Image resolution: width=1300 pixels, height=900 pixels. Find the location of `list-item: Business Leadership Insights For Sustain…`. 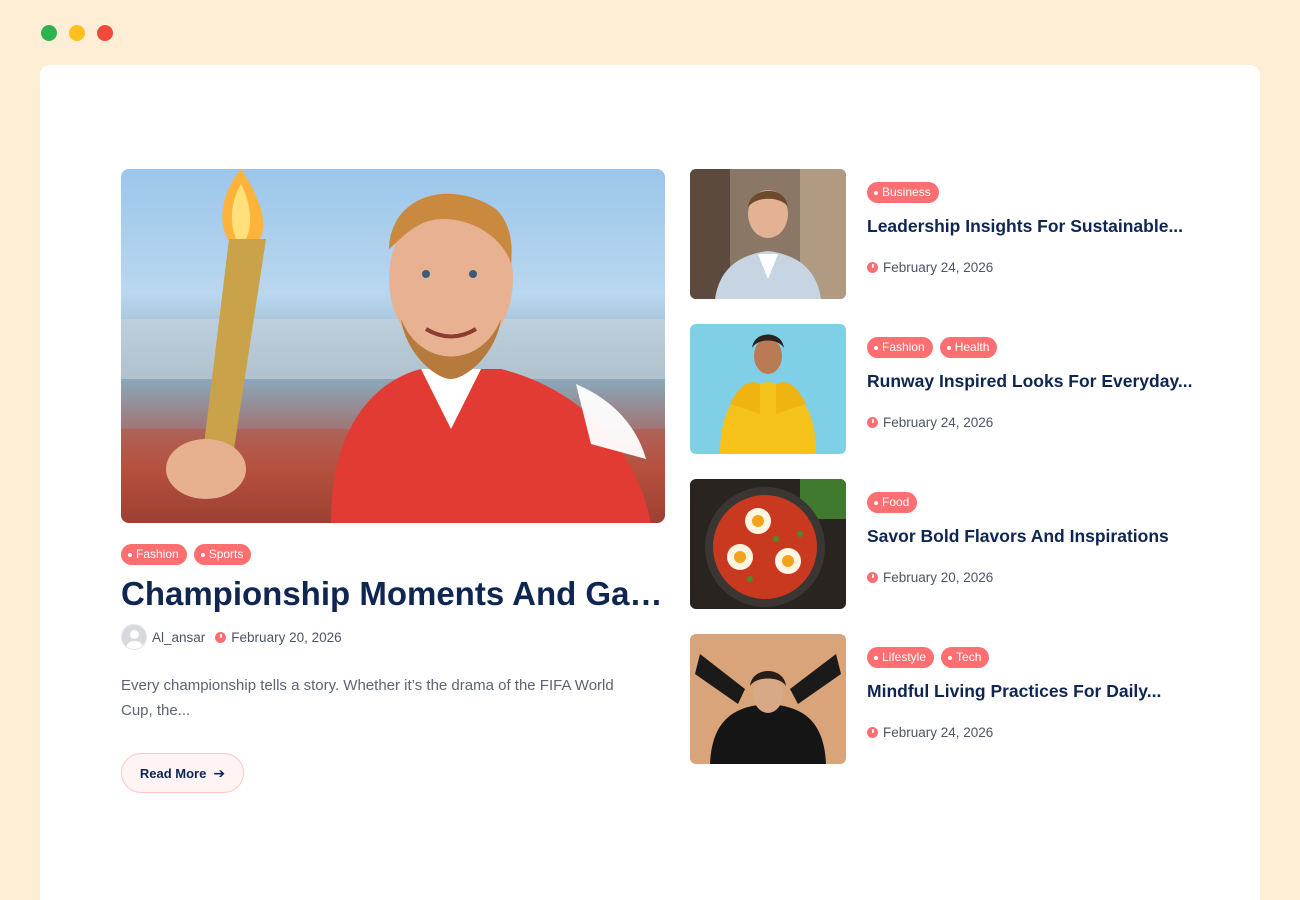

list-item: Business Leadership Insights For Sustain… is located at coordinates (950, 246).